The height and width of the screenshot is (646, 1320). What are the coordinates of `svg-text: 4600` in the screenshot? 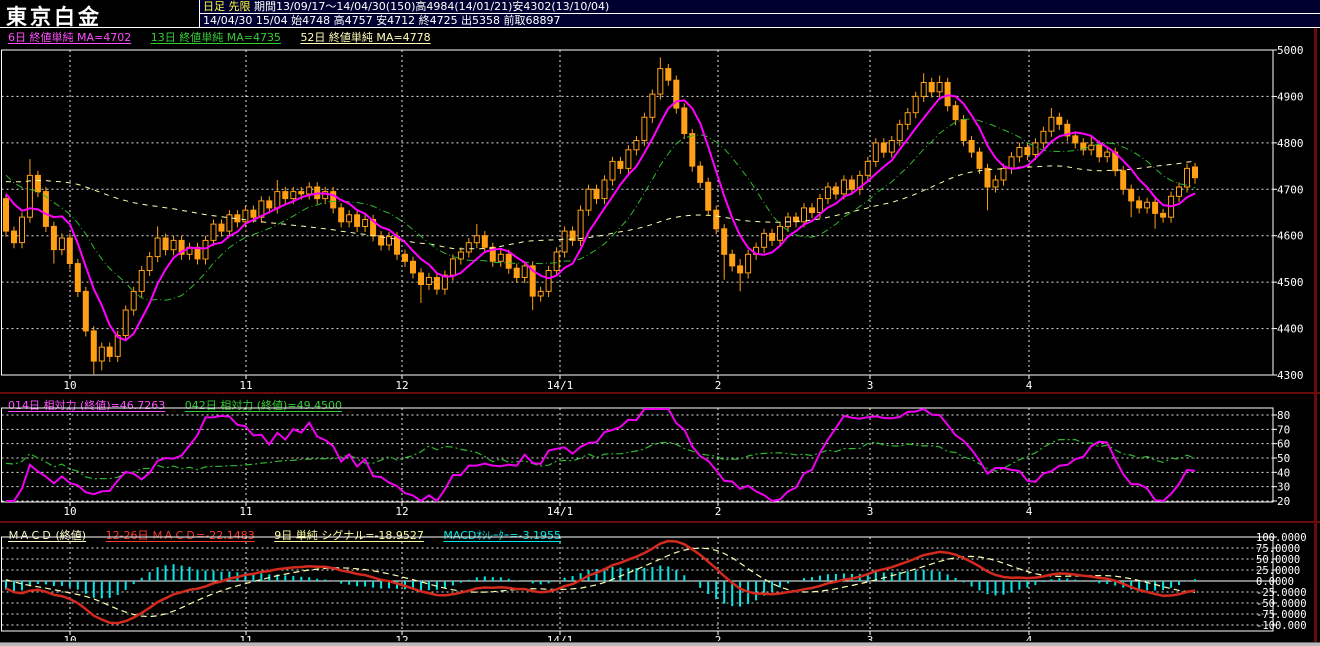 It's located at (1290, 236).